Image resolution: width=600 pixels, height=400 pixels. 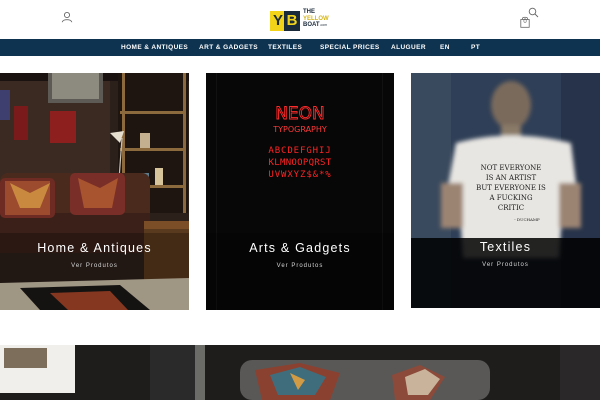 What do you see at coordinates (445, 47) in the screenshot?
I see `nav-item-lang-en: EN` at bounding box center [445, 47].